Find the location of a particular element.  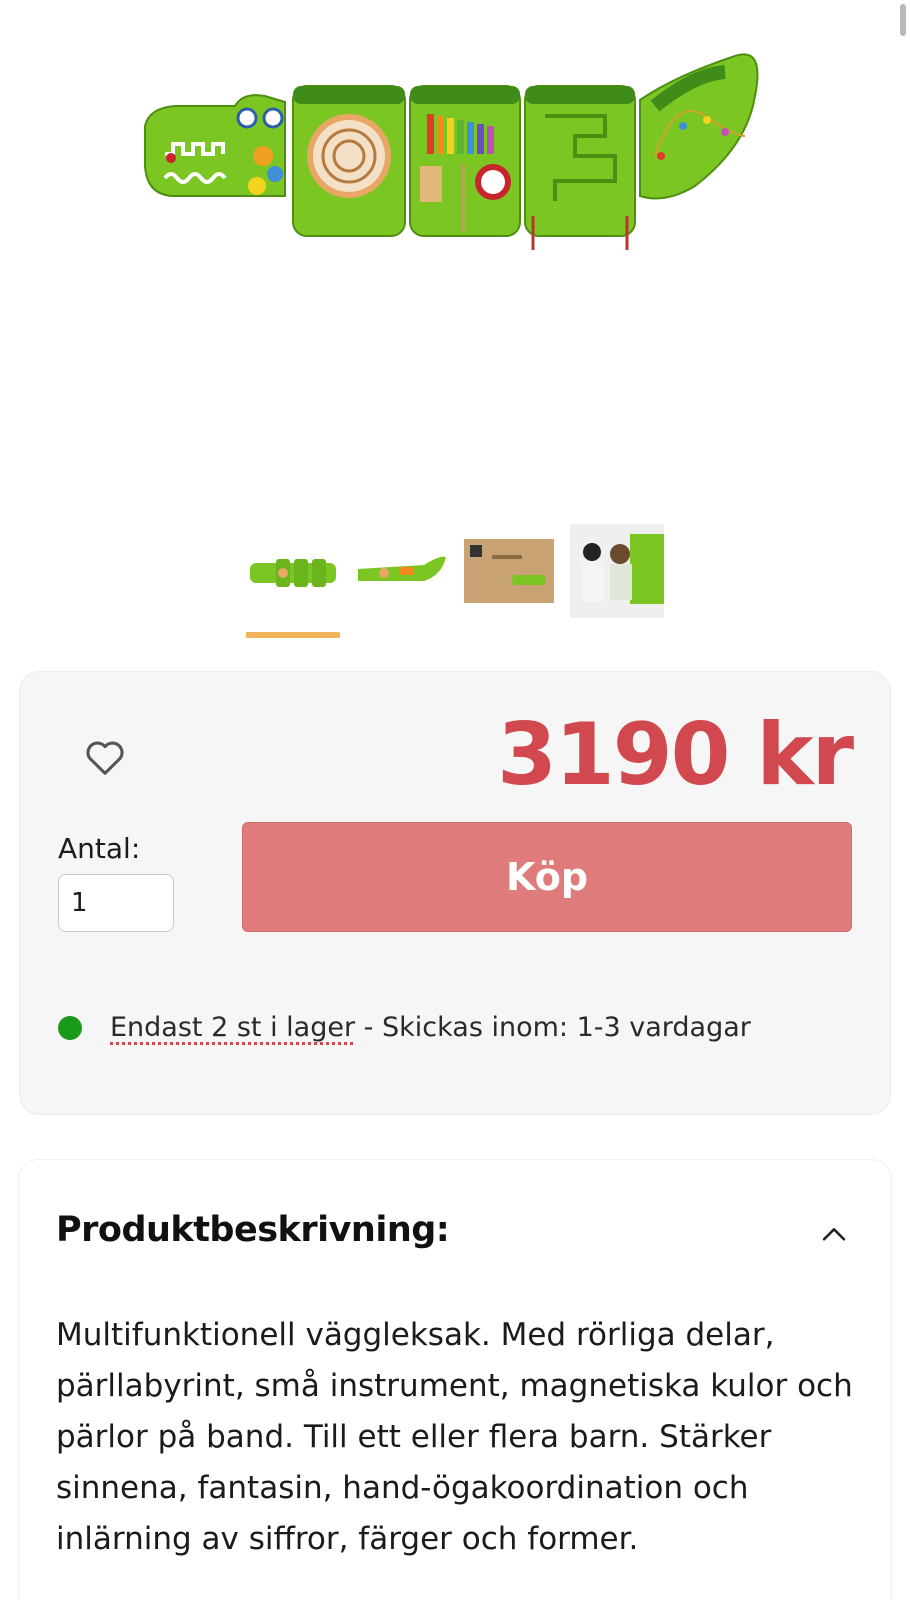

crocodile-wall-toy-image is located at coordinates (451, 151).